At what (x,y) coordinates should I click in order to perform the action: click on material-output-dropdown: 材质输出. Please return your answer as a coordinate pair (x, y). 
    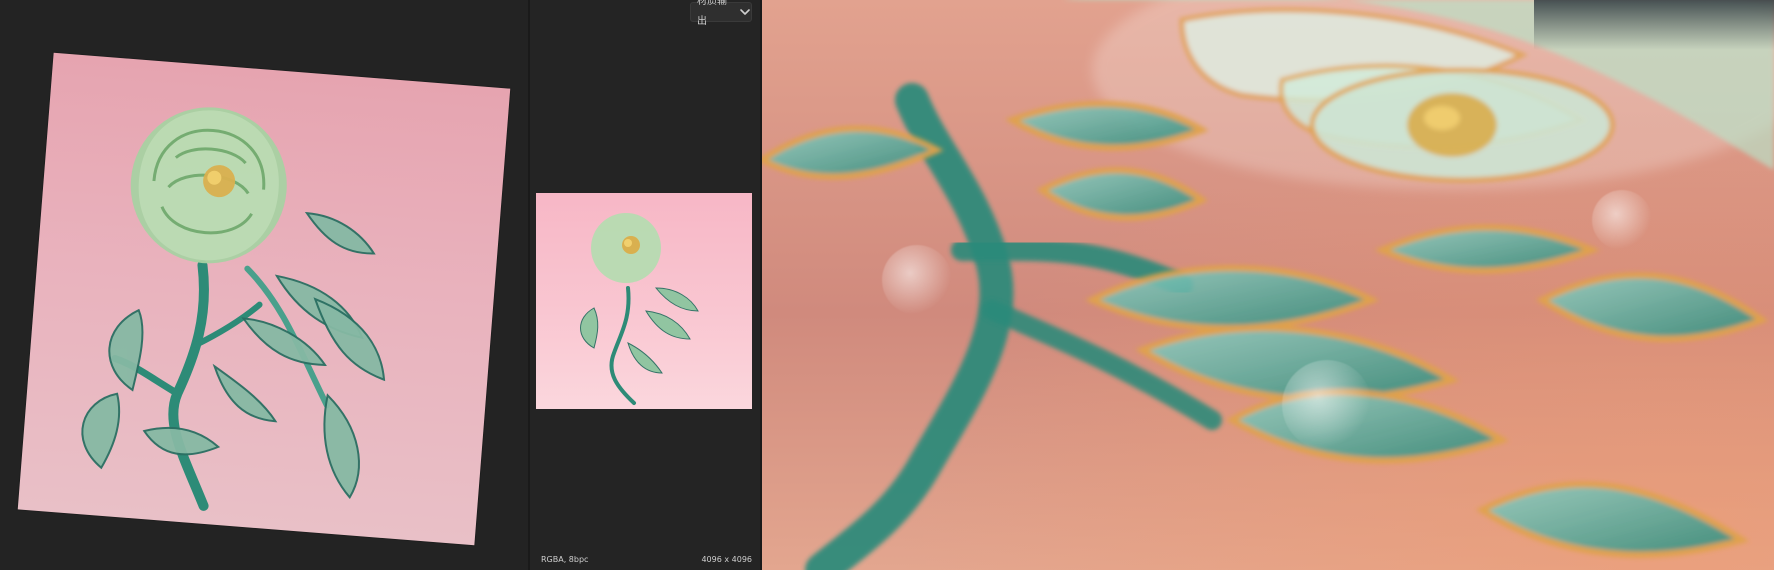
    Looking at the image, I should click on (721, 13).